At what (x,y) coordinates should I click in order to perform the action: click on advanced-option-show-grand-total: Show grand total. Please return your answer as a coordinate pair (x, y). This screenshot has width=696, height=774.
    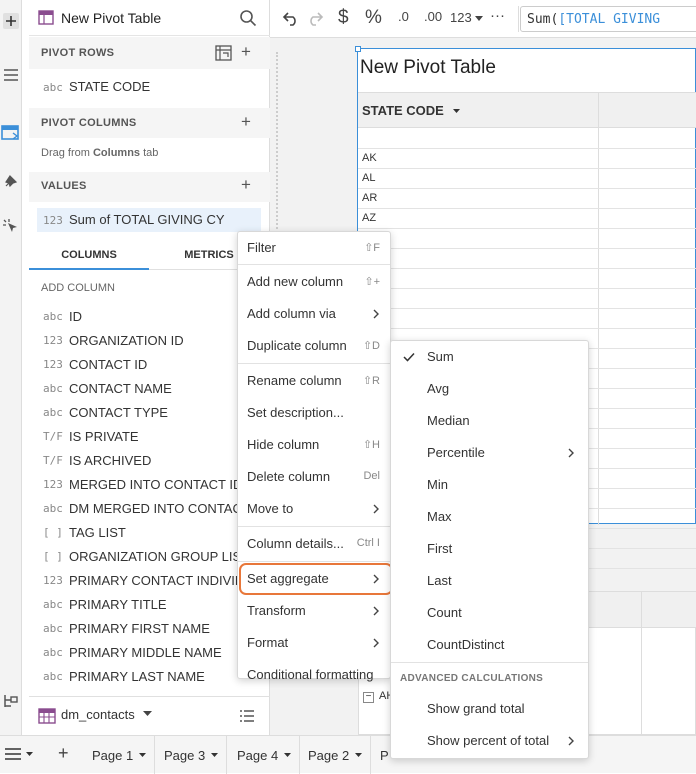
    Looking at the image, I should click on (489, 709).